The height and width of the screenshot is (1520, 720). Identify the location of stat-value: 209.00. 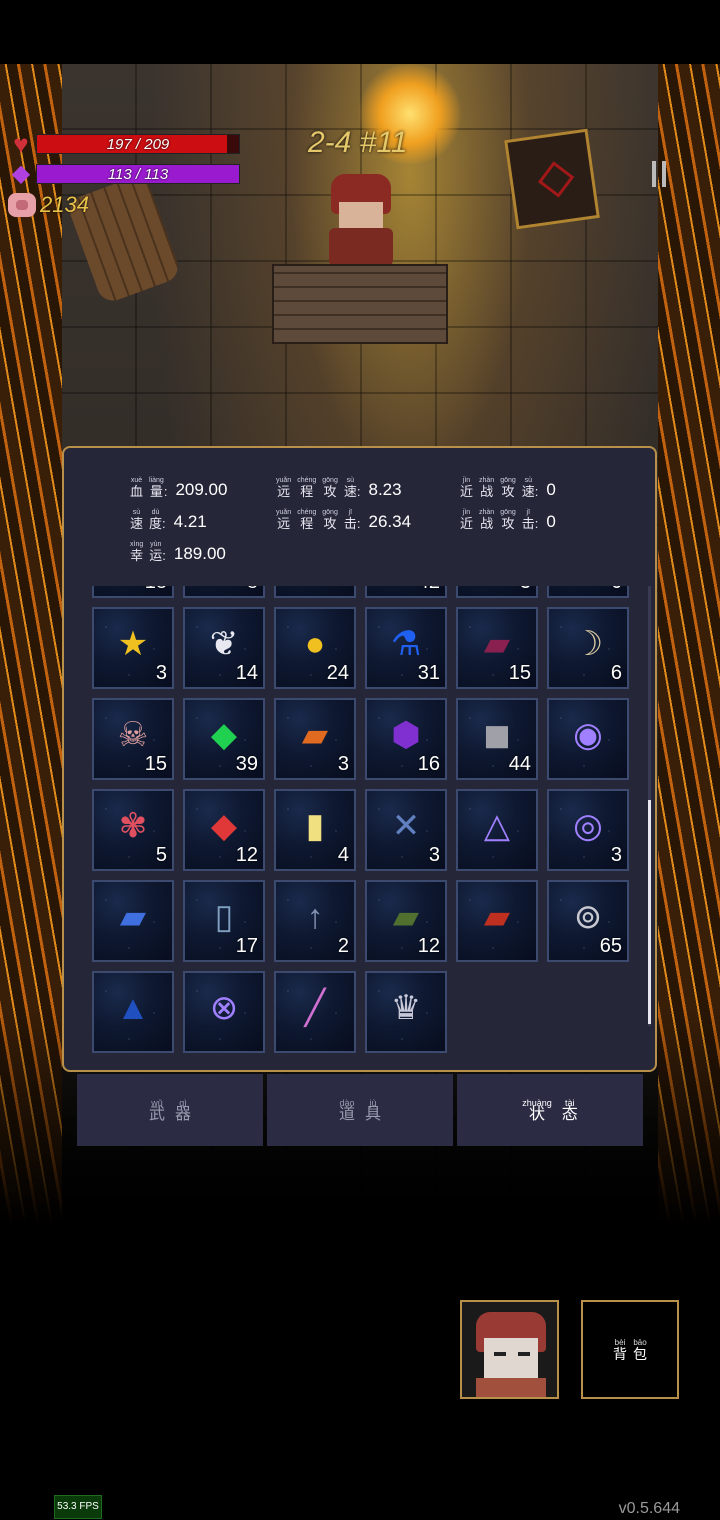
(201, 489).